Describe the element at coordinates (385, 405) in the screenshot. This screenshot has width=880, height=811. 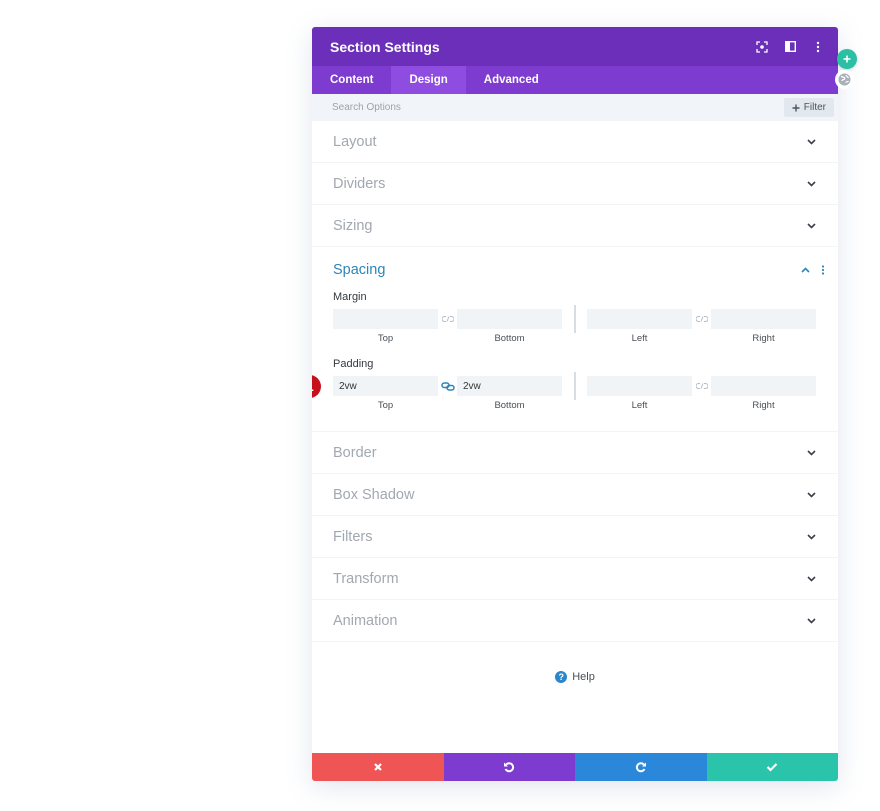
I see `padding-top-label: Top` at that location.